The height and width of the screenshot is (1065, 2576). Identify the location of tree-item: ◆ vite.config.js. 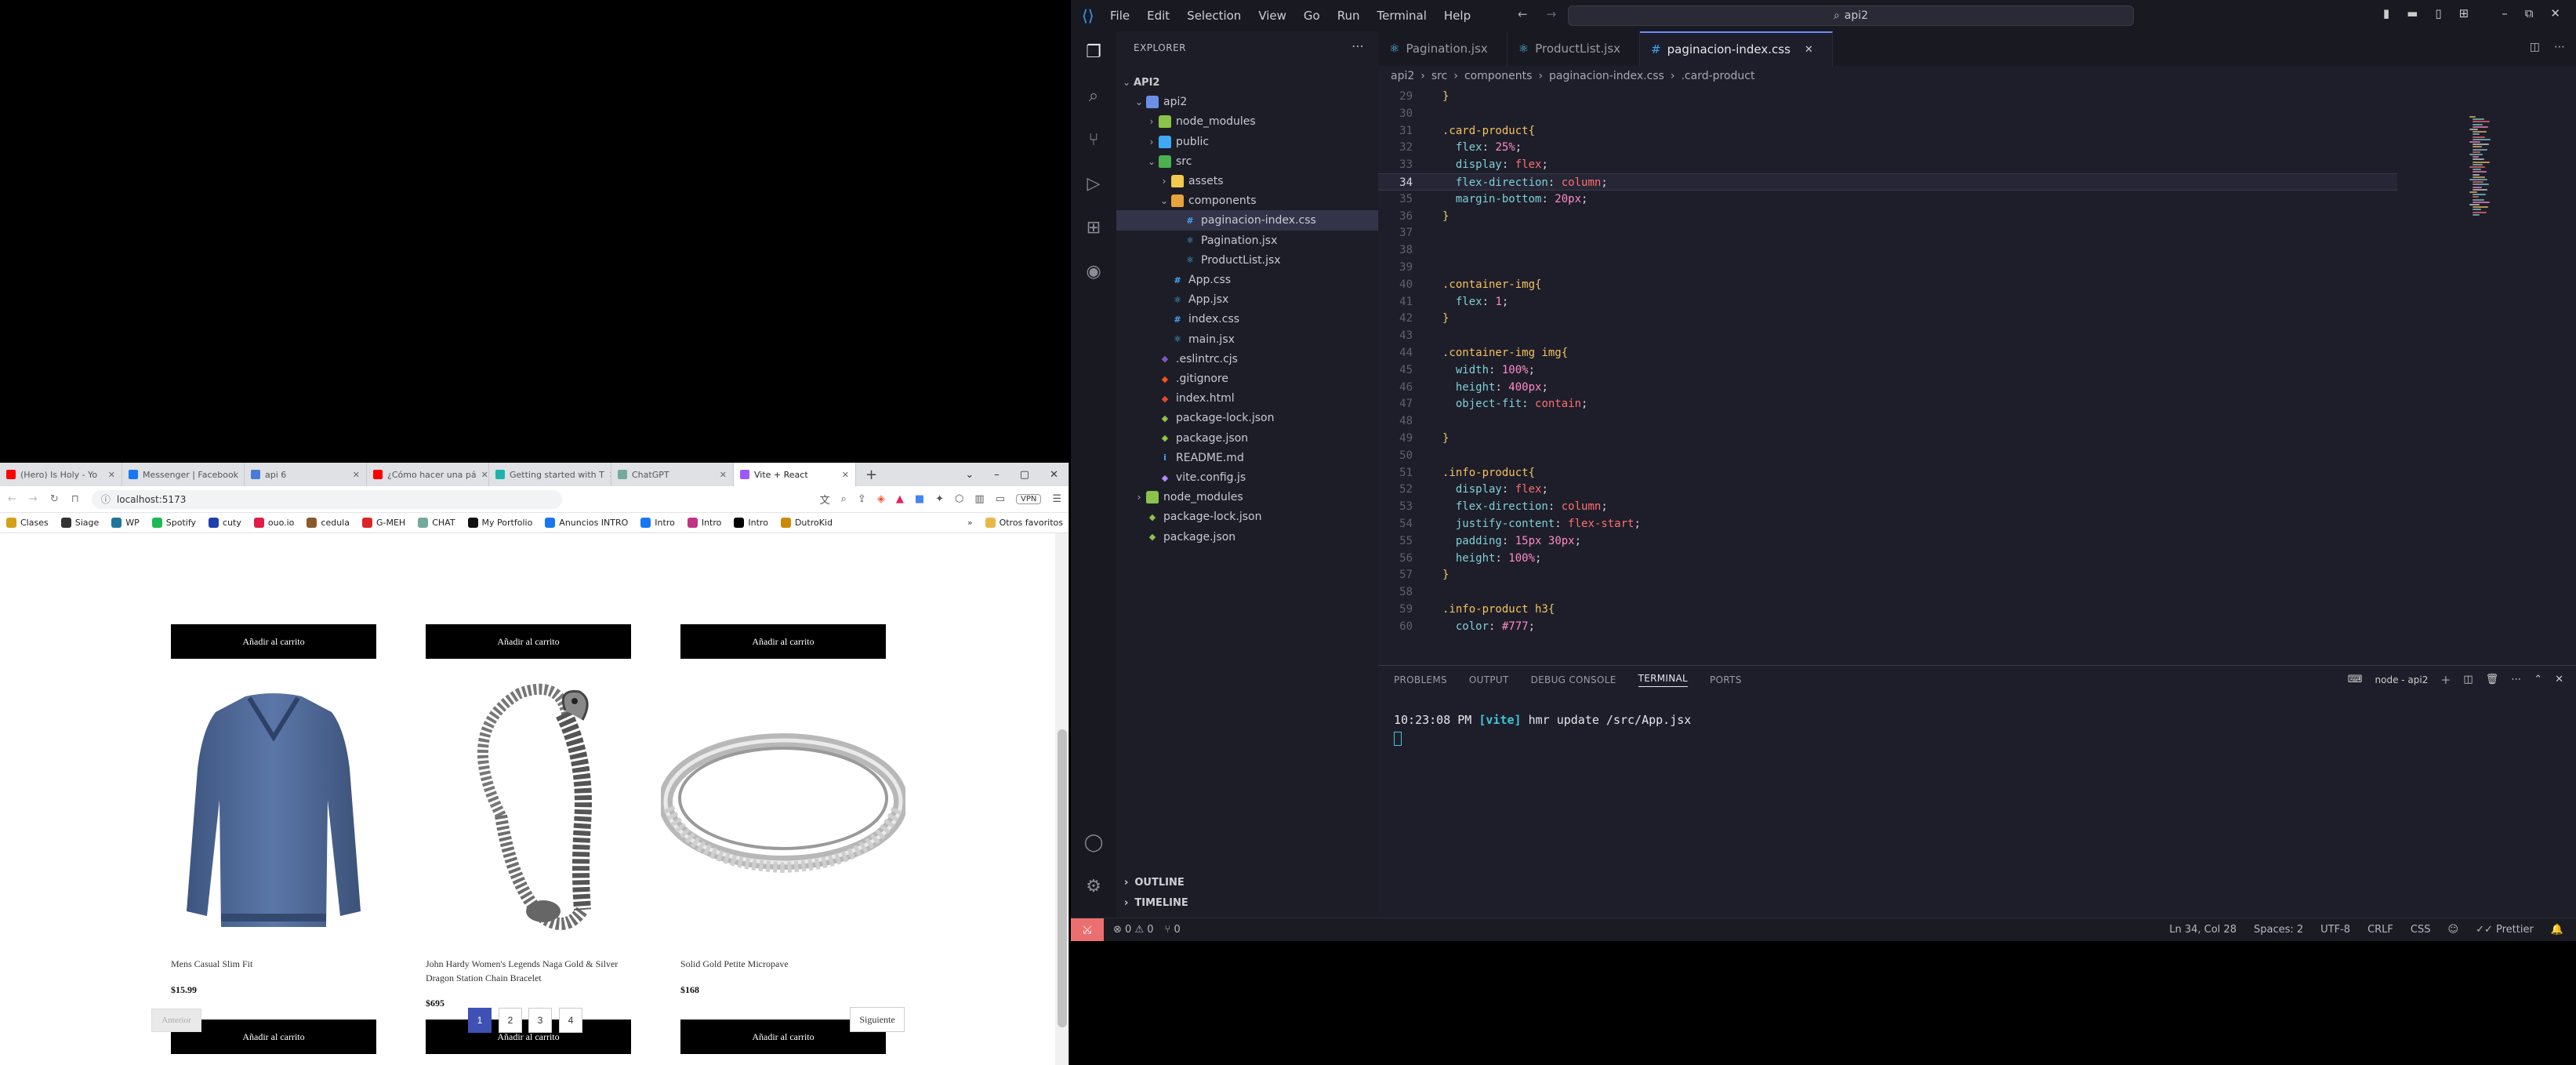
(1247, 477).